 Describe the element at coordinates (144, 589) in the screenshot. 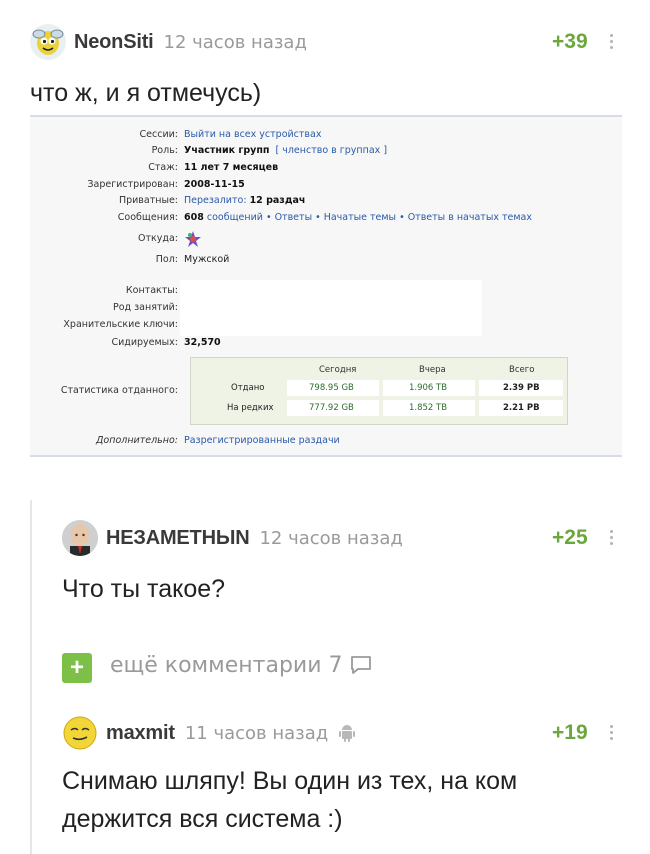

I see `comment-text: Что ты такое?` at that location.